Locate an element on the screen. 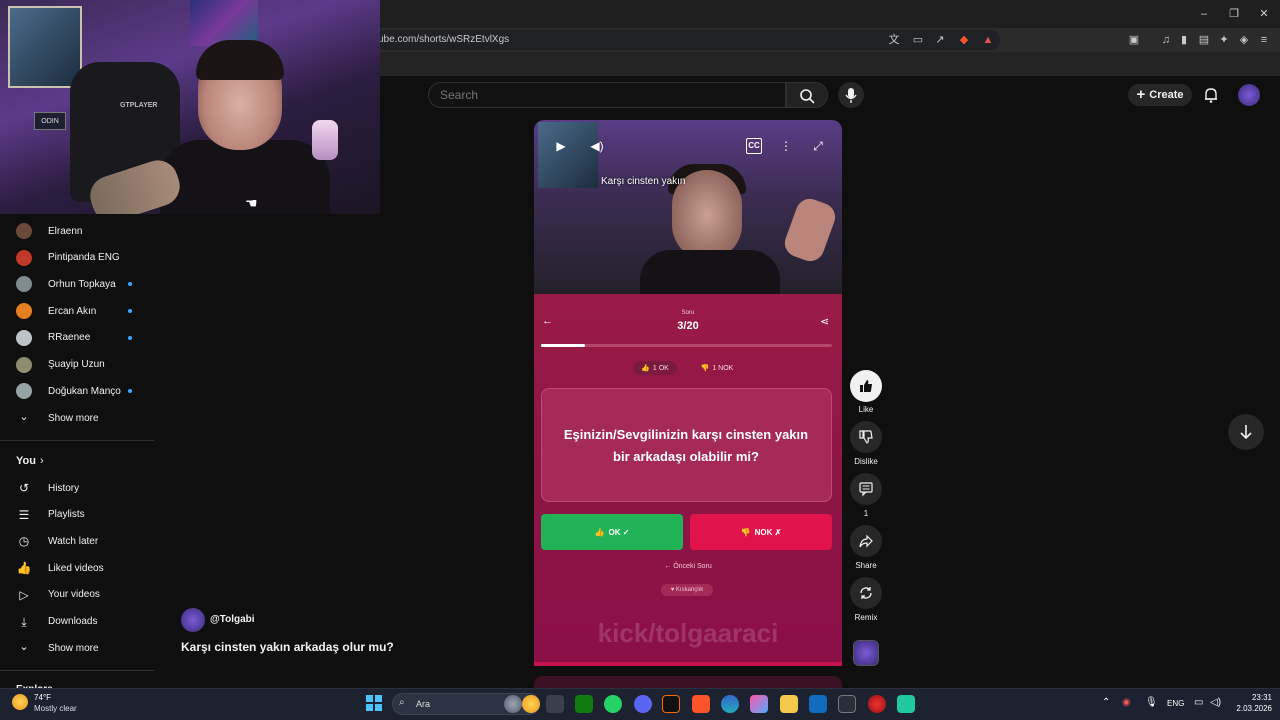  windows-icon is located at coordinates (374, 703).